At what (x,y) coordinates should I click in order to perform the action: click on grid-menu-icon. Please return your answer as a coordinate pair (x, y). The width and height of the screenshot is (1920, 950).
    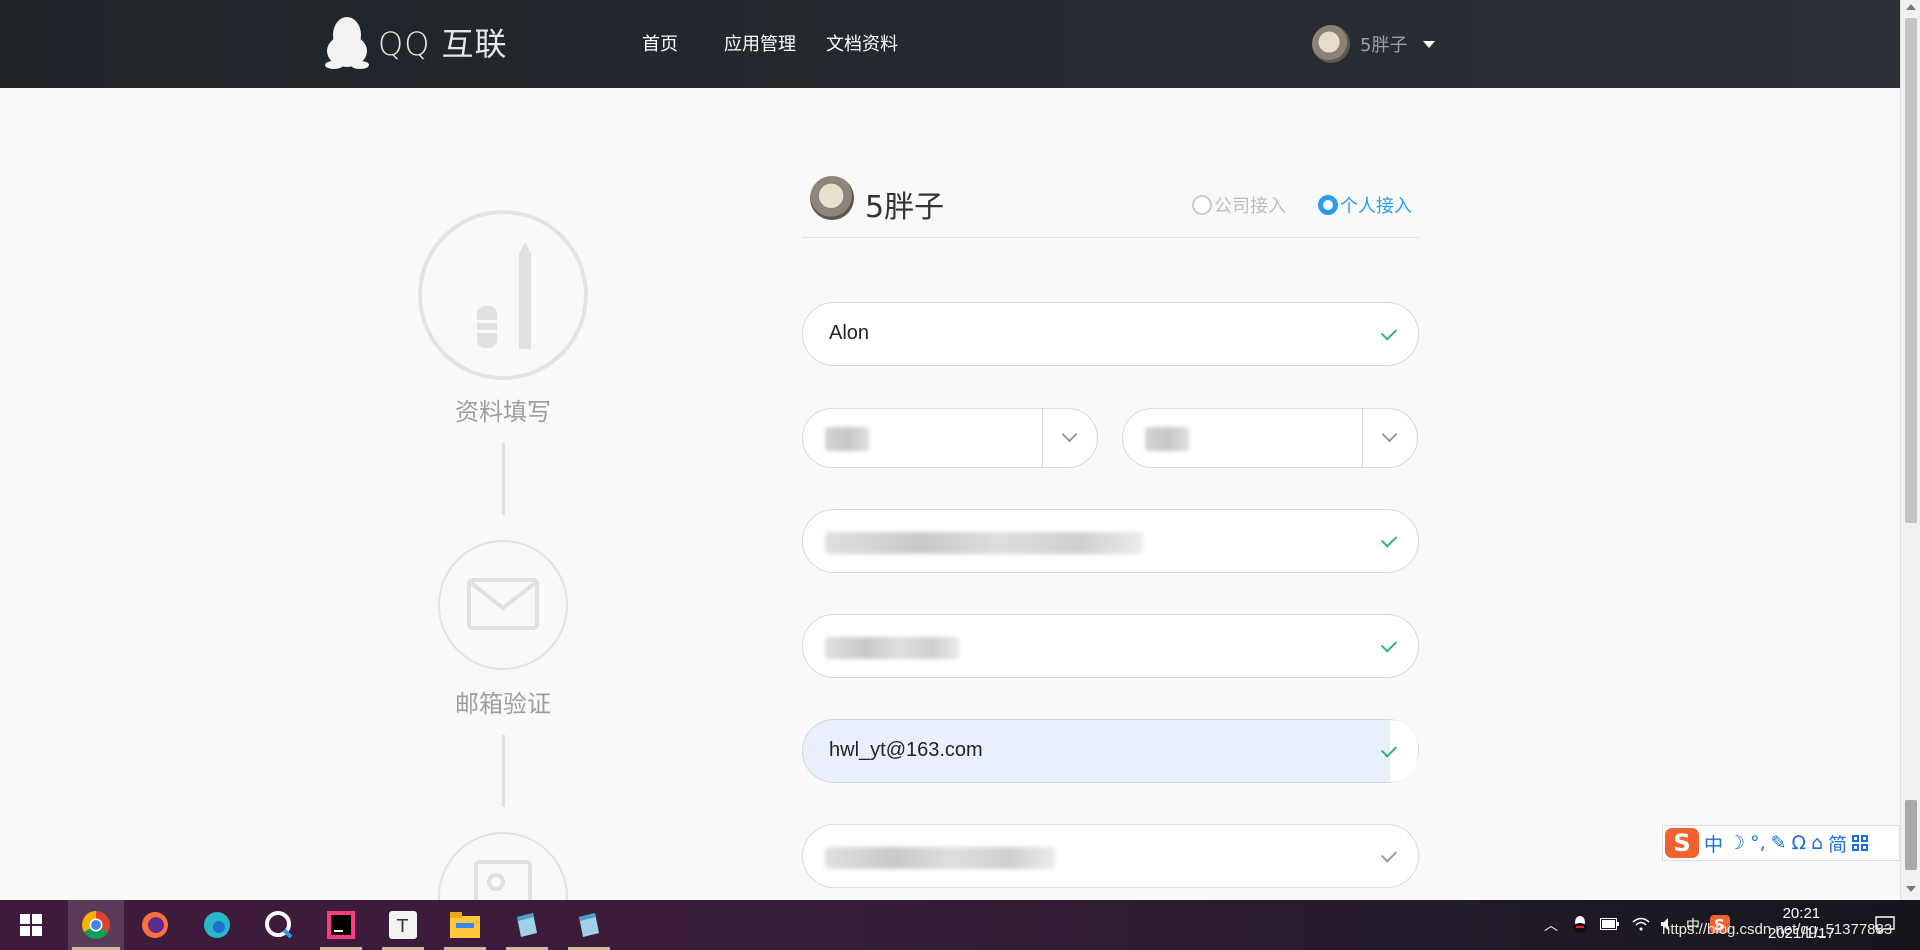
    Looking at the image, I should click on (1860, 843).